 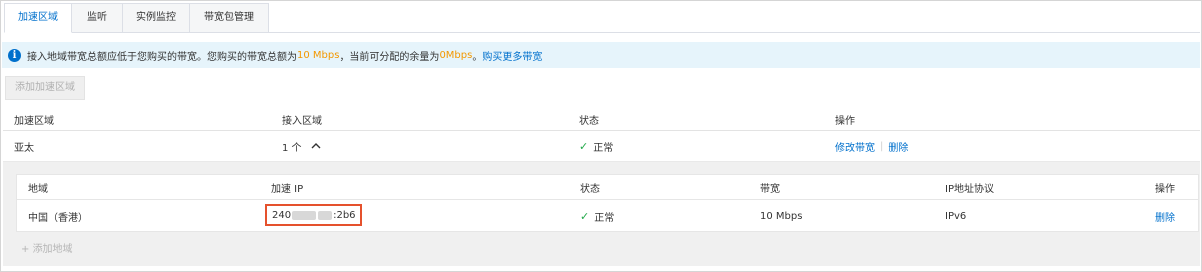 What do you see at coordinates (969, 189) in the screenshot?
I see `col-header-ip-protocol: IP地址协议` at bounding box center [969, 189].